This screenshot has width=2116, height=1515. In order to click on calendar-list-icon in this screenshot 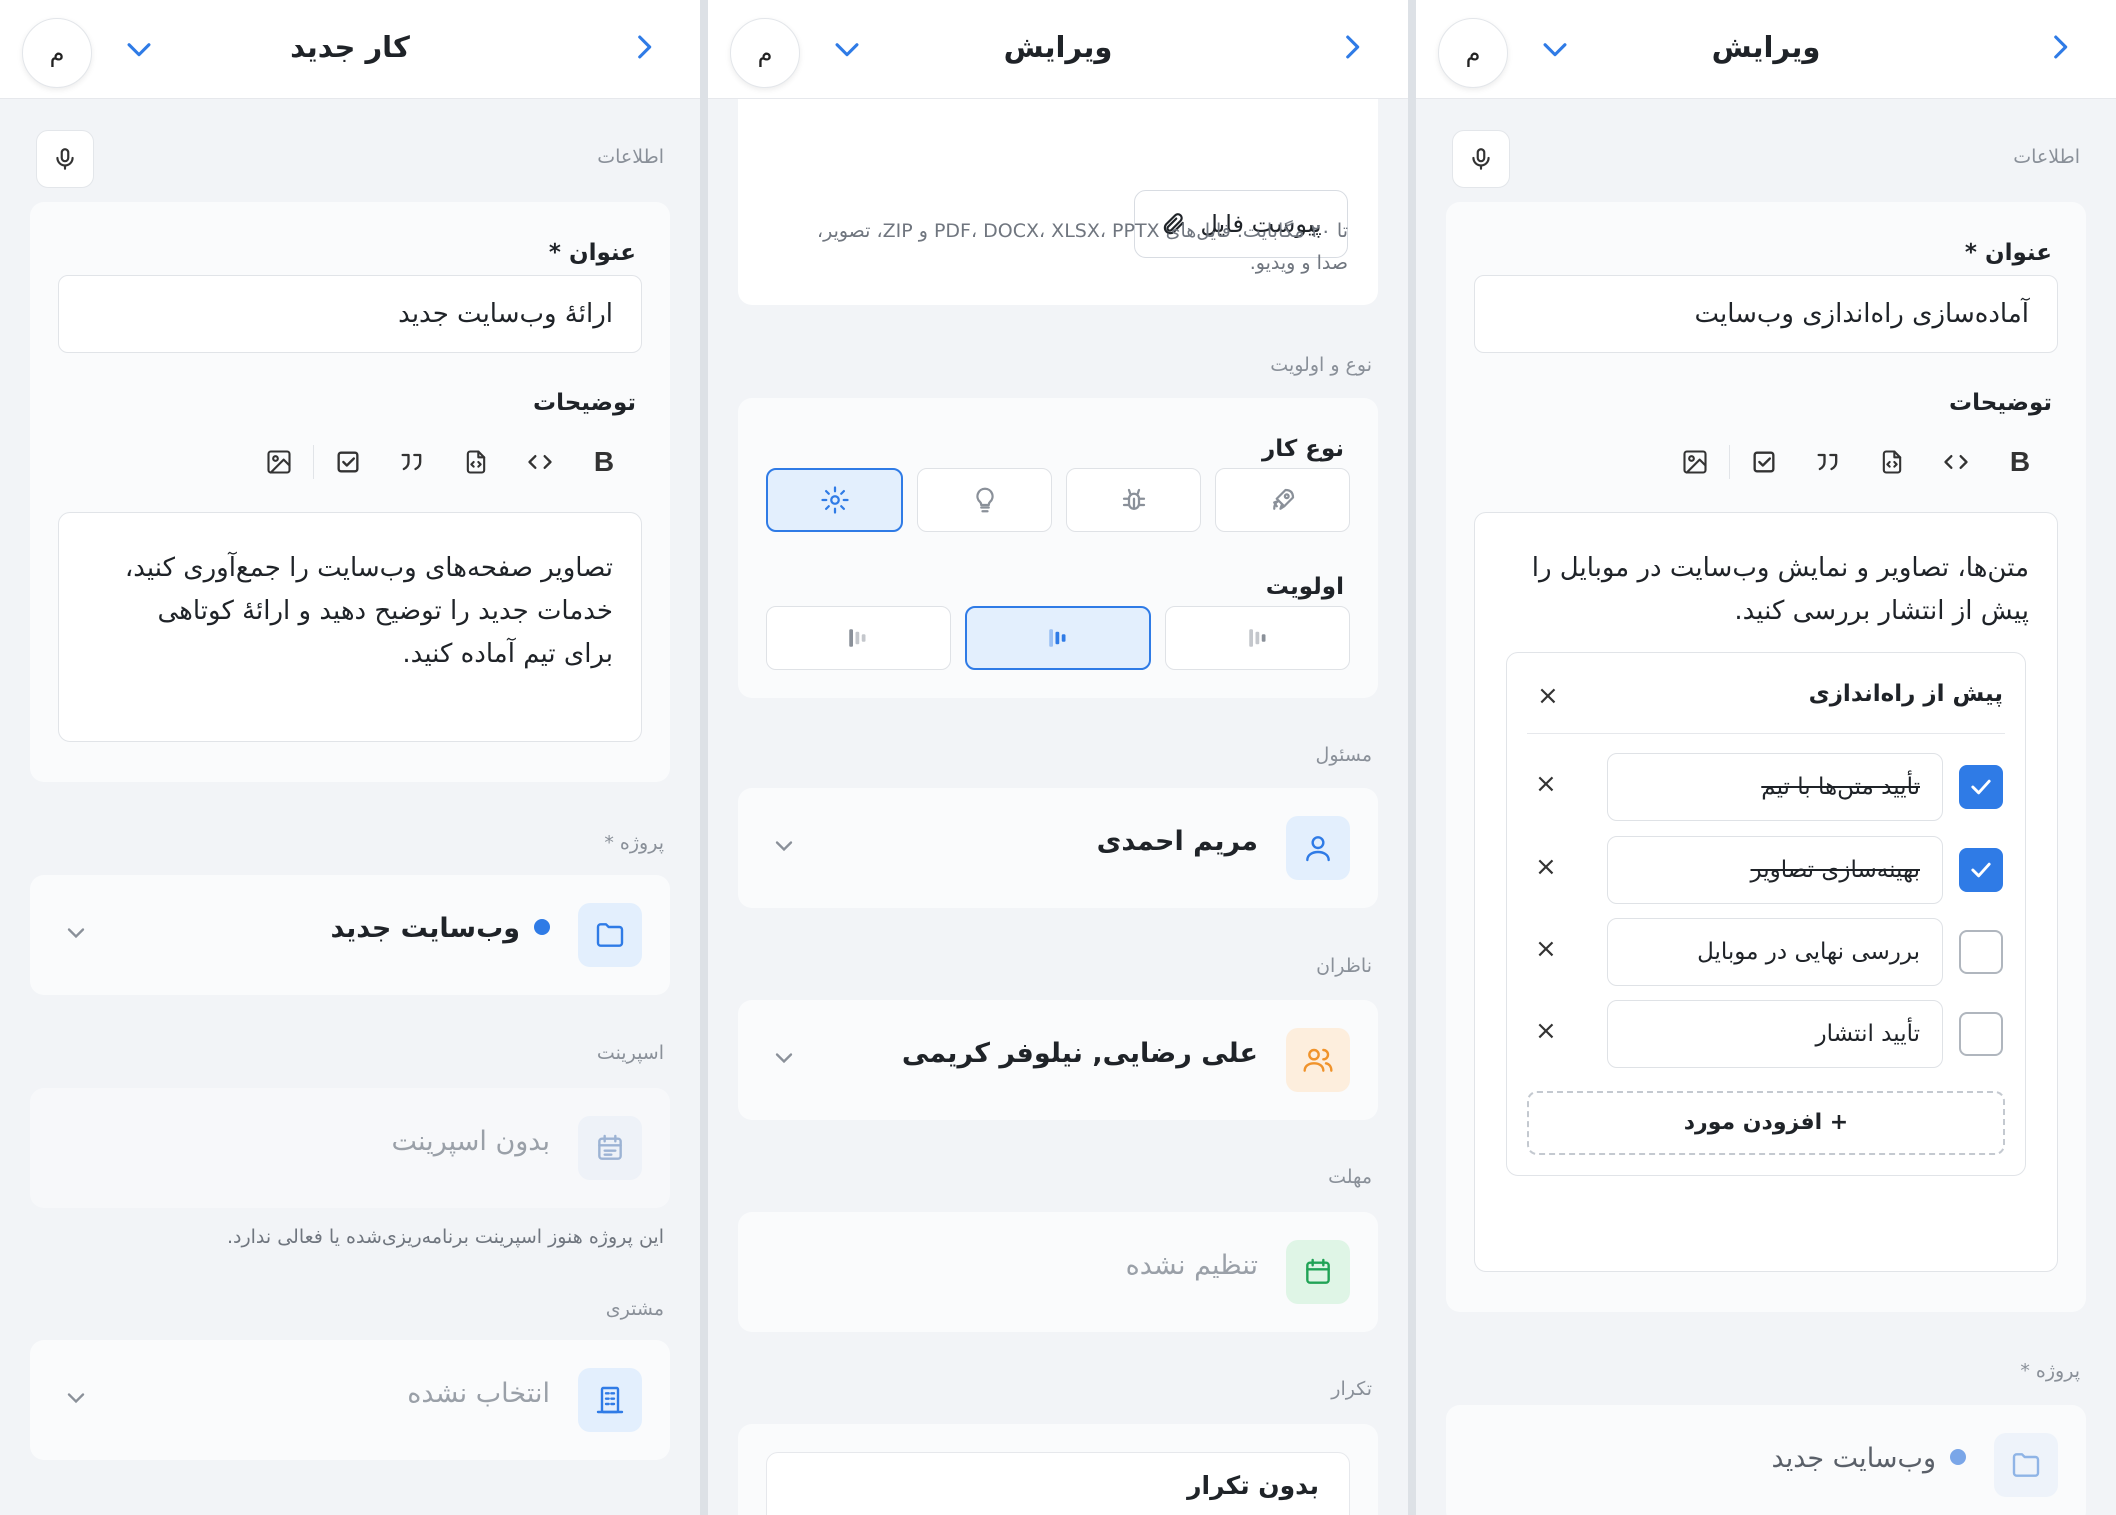, I will do `click(610, 1147)`.